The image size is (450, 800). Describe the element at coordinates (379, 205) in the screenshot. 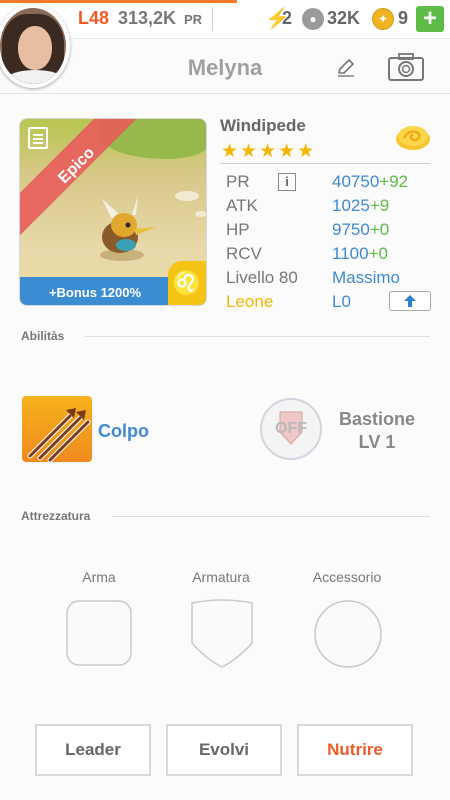

I see `stat-bonus: +9` at that location.